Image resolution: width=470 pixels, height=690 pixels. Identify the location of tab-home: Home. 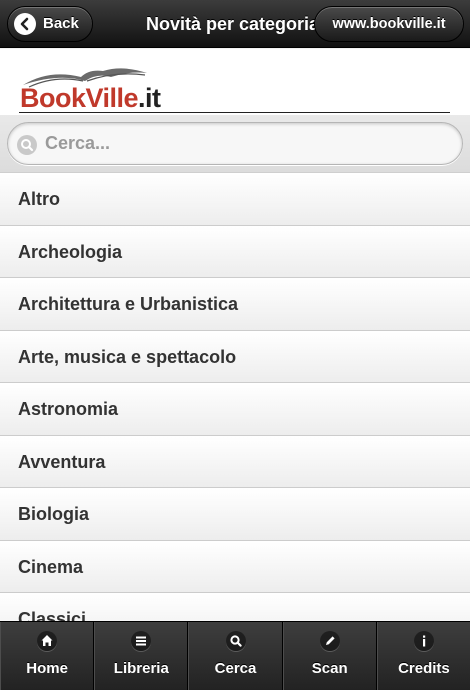
(47, 656).